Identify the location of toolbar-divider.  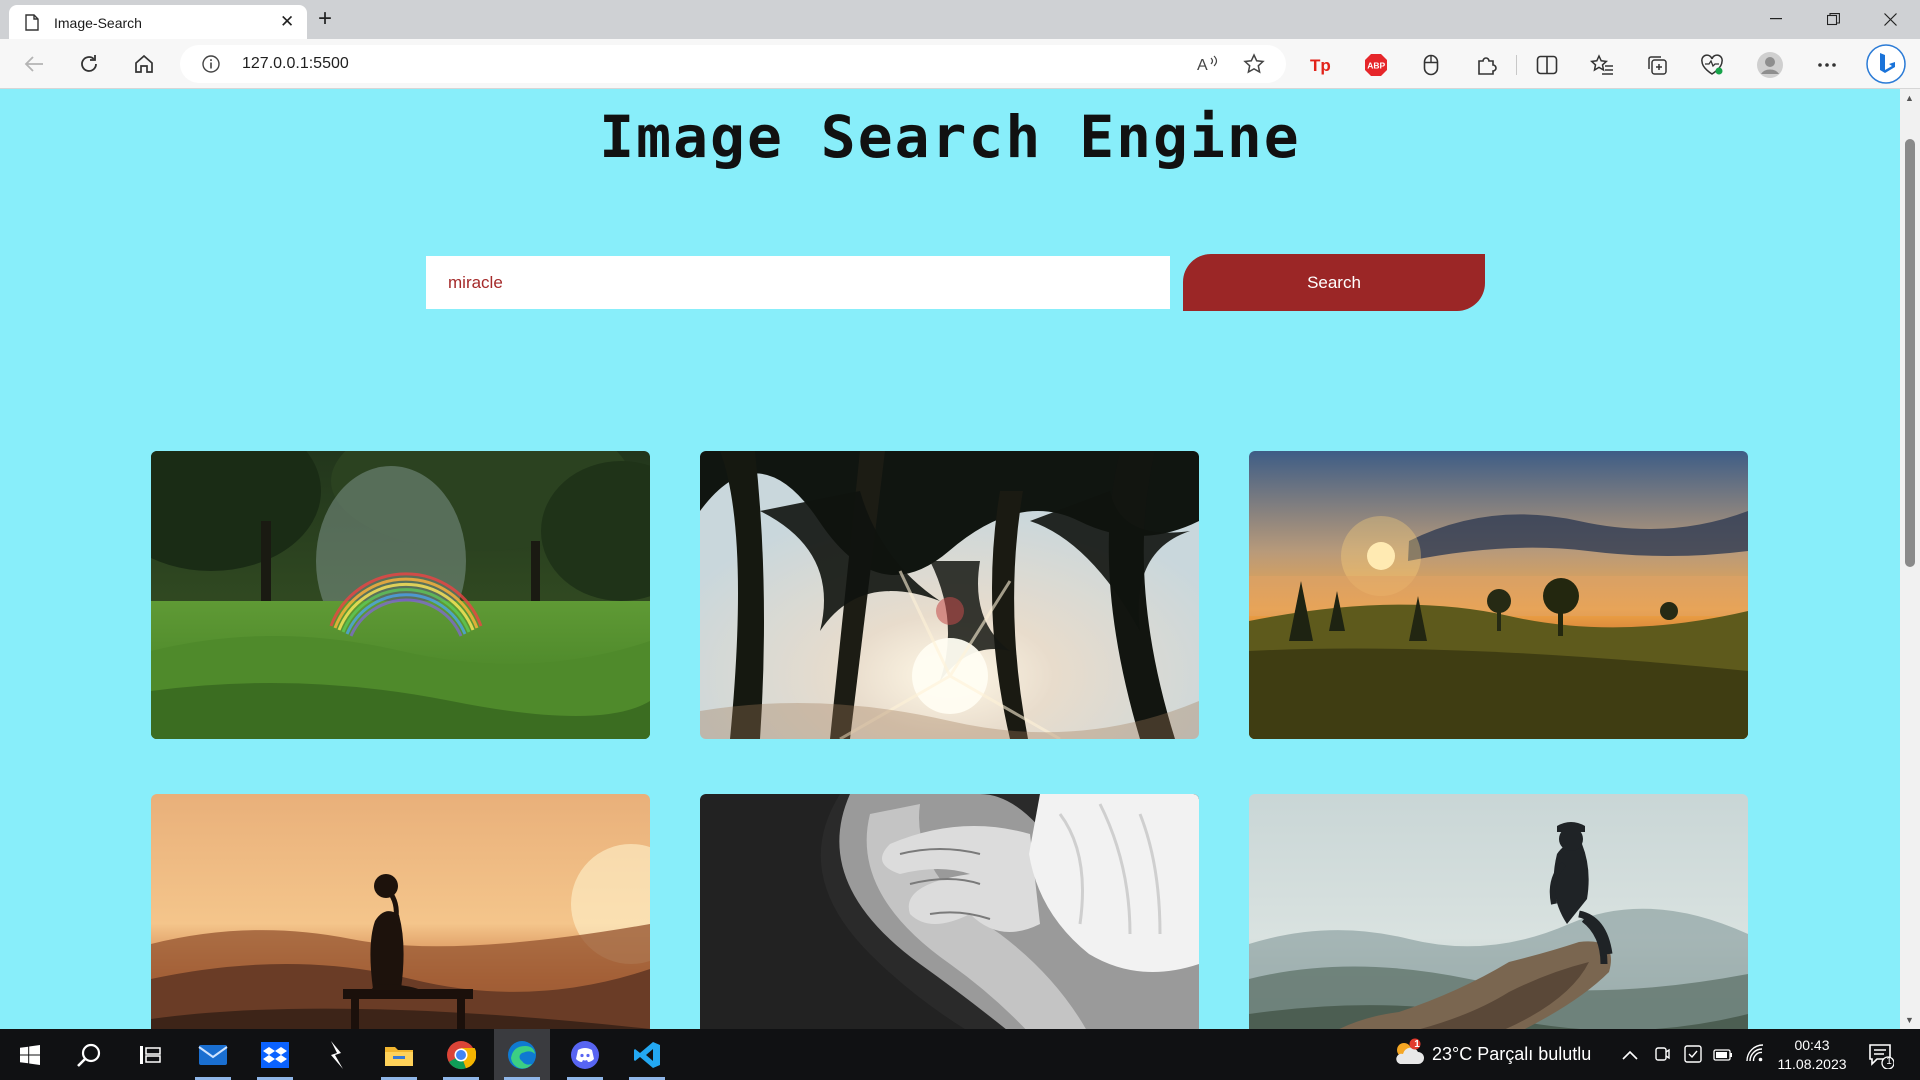
(1516, 65).